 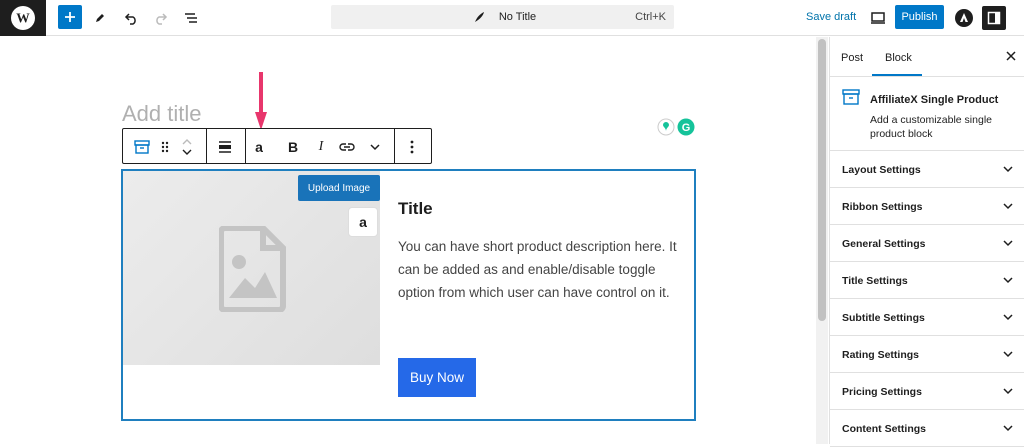 I want to click on document-title: No Title, so click(x=517, y=17).